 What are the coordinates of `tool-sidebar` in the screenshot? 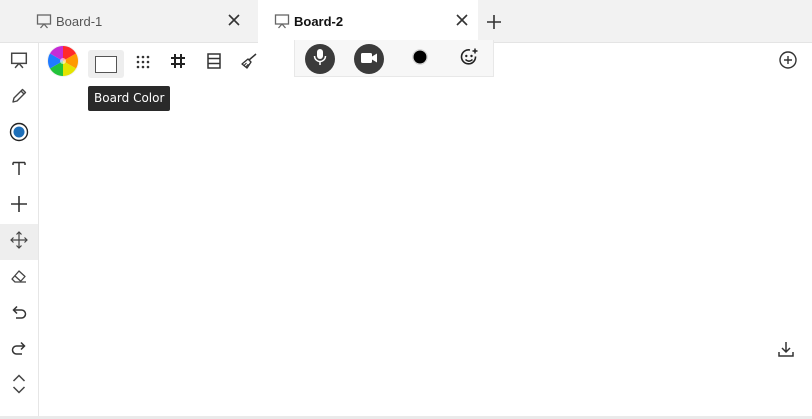 It's located at (19, 229).